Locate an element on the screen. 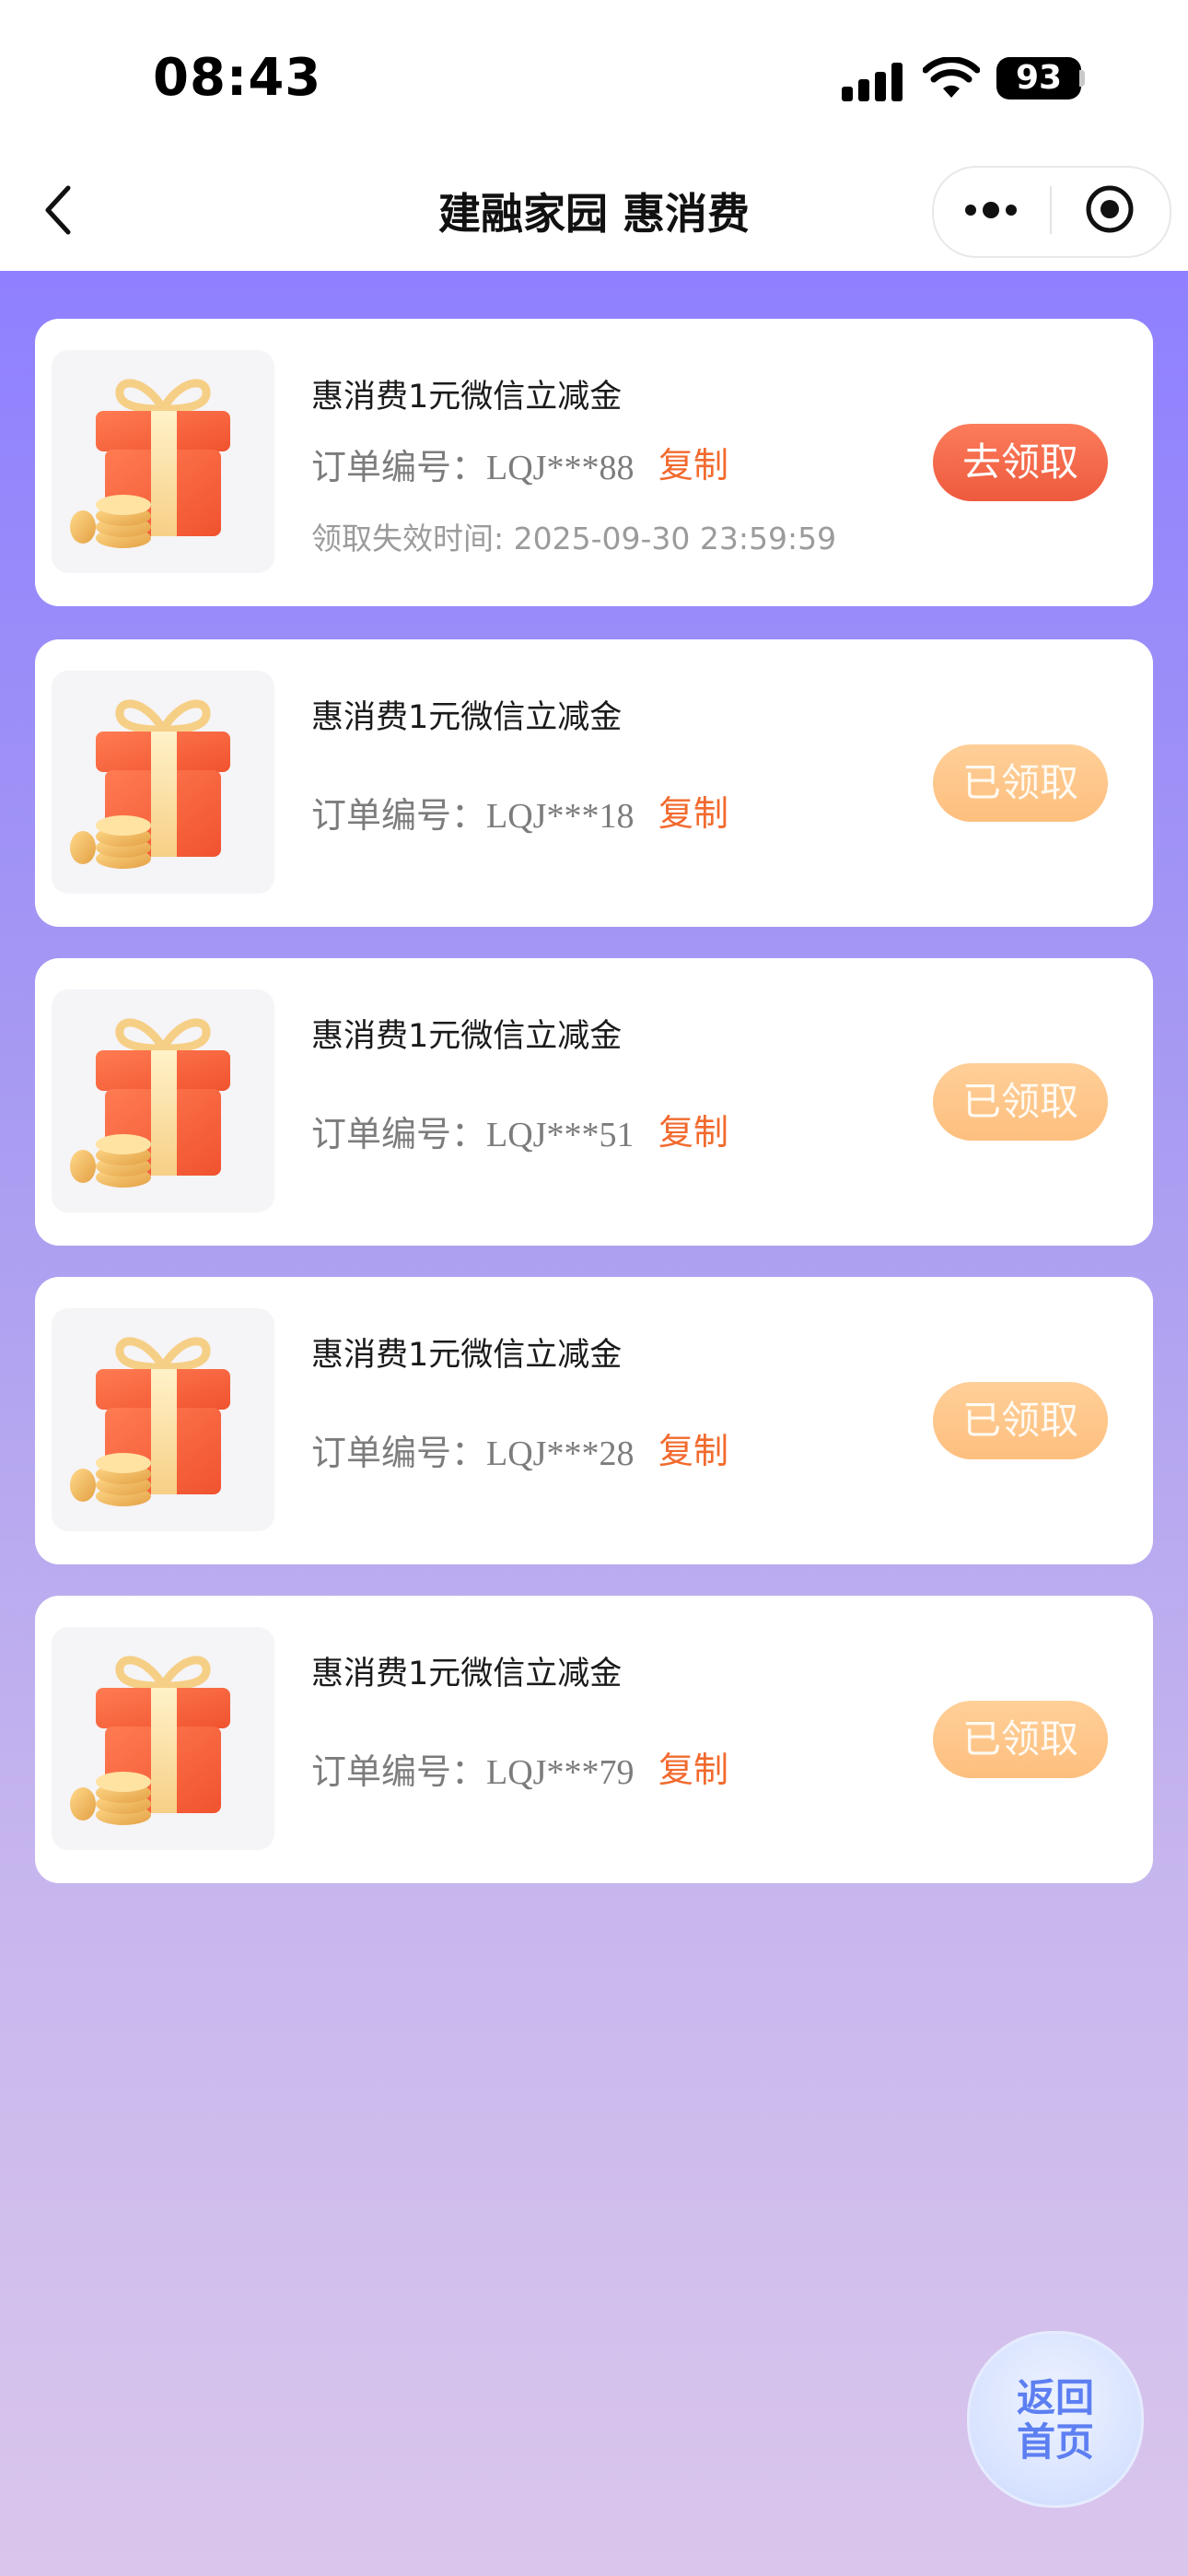  claim-button: 去领取 is located at coordinates (1020, 462).